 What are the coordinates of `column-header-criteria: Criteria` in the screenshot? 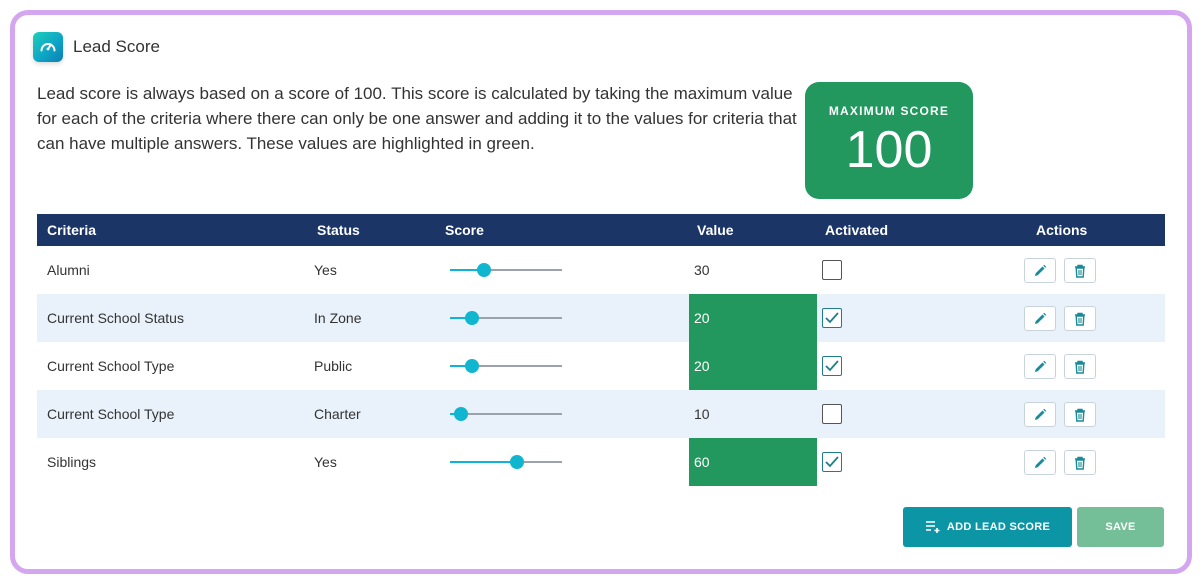 It's located at (72, 230).